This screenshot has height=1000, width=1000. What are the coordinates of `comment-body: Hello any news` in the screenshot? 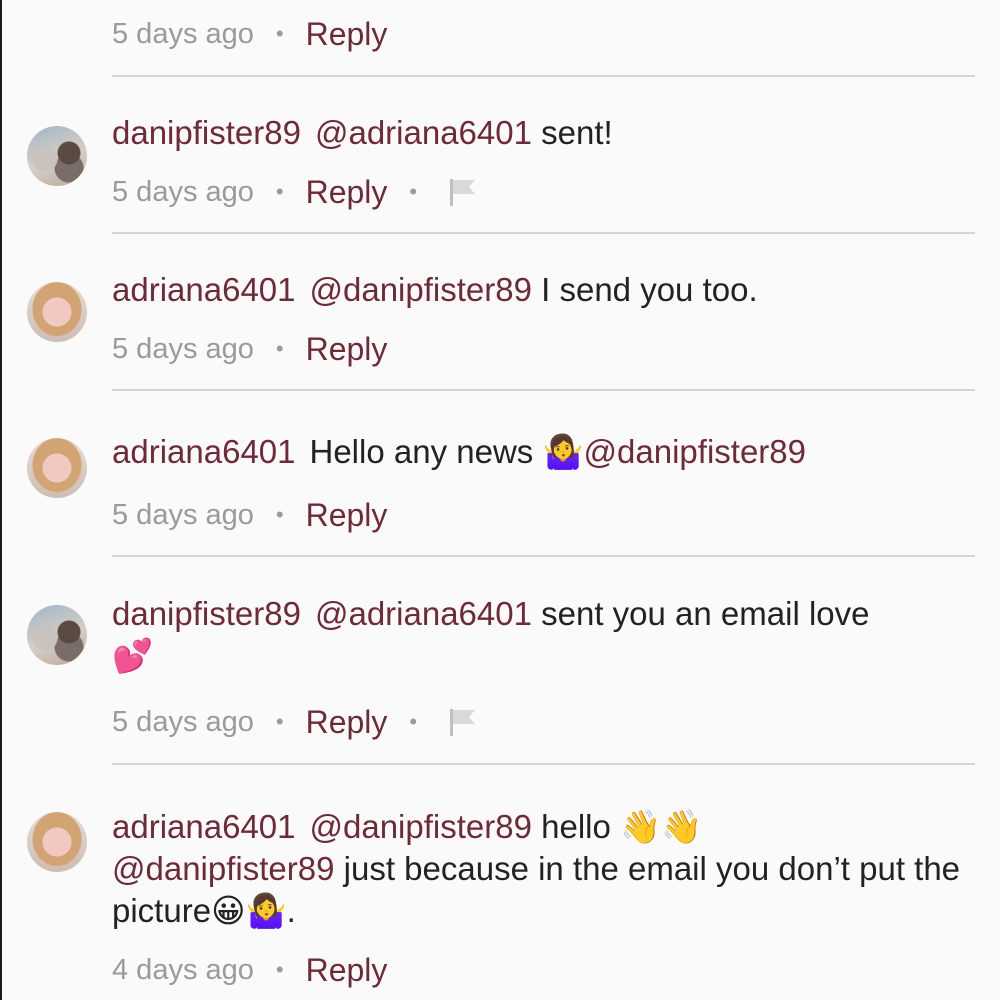 It's located at (426, 451).